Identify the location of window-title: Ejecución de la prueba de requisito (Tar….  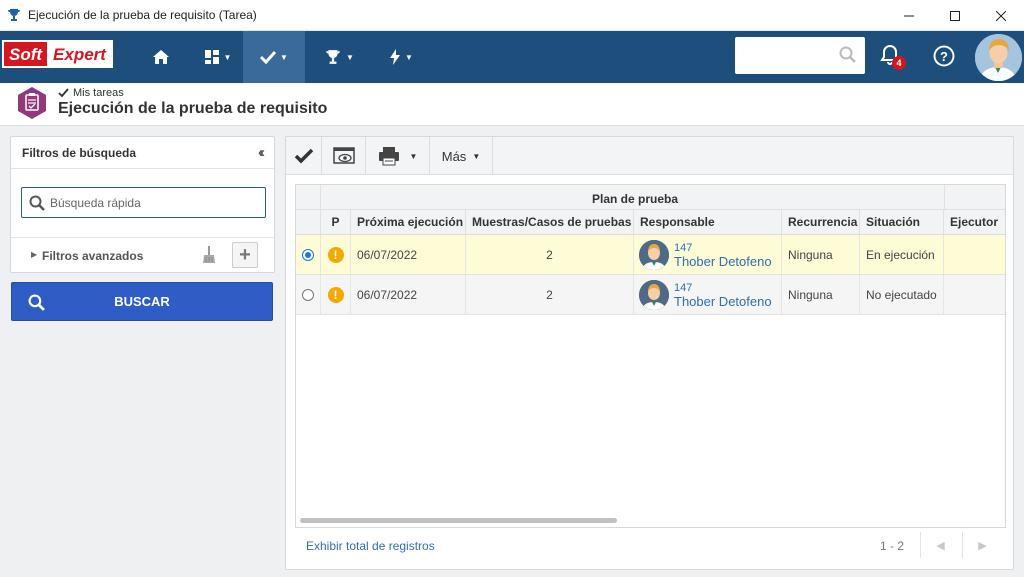
(142, 15).